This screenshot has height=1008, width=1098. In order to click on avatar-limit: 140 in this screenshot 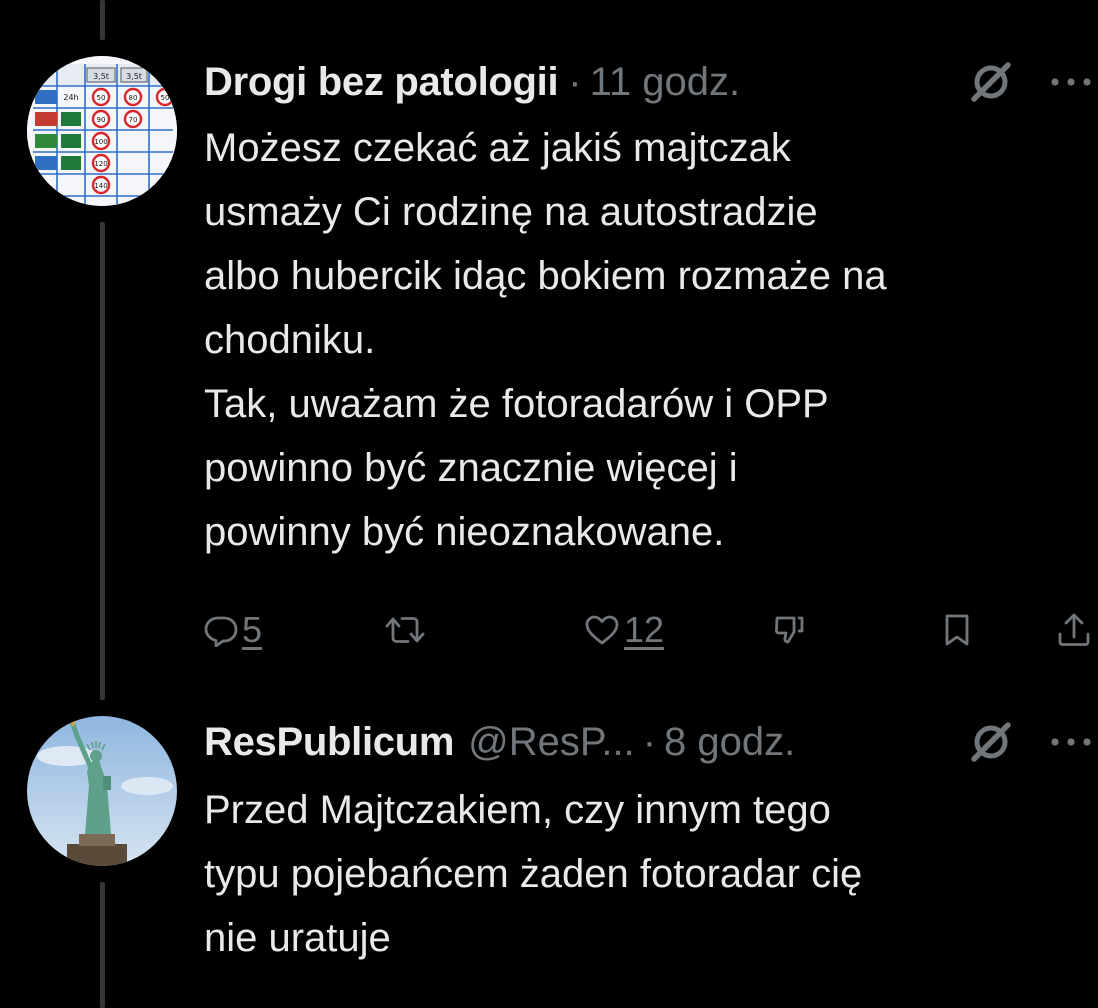, I will do `click(100, 186)`.